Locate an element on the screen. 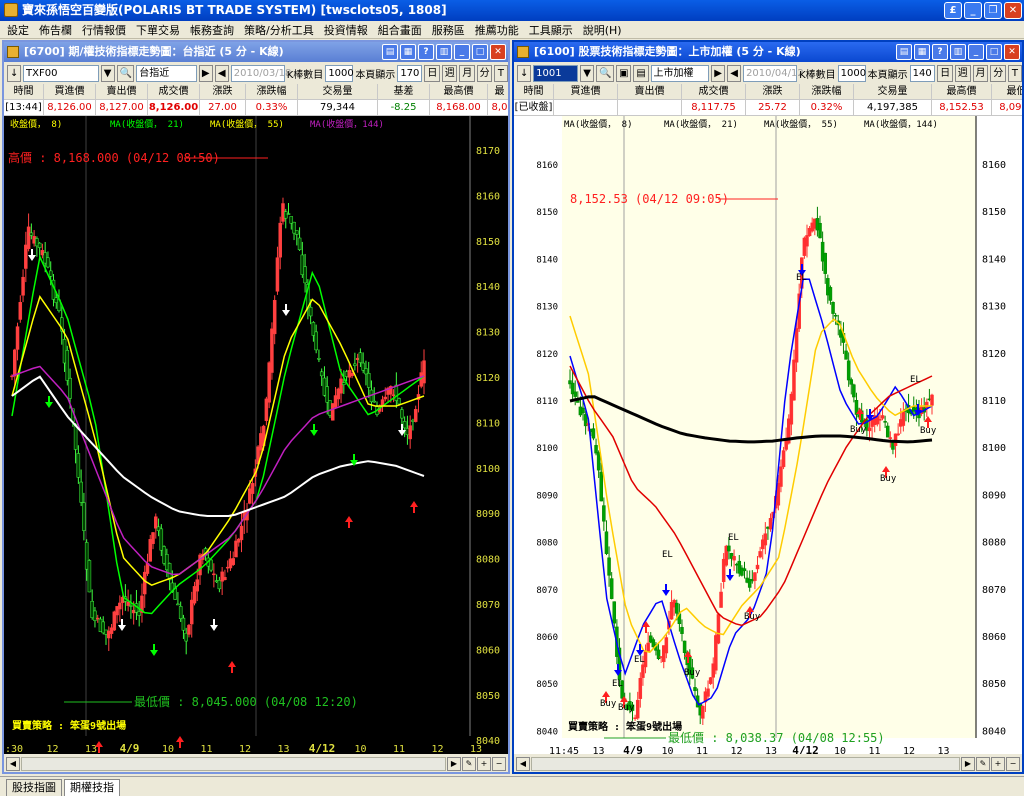  menu-item: 下單交易 is located at coordinates (158, 30).